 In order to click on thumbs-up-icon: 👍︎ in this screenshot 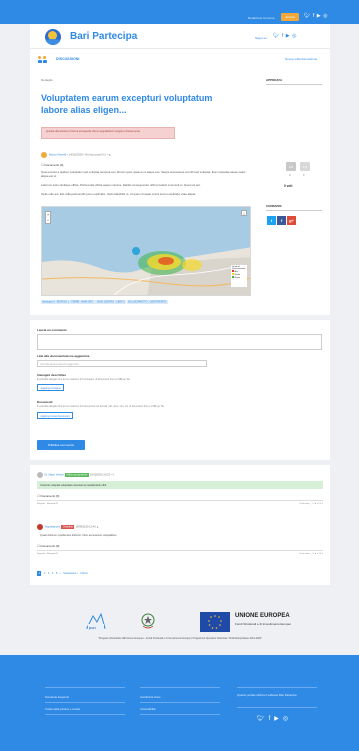, I will do `click(291, 166)`.